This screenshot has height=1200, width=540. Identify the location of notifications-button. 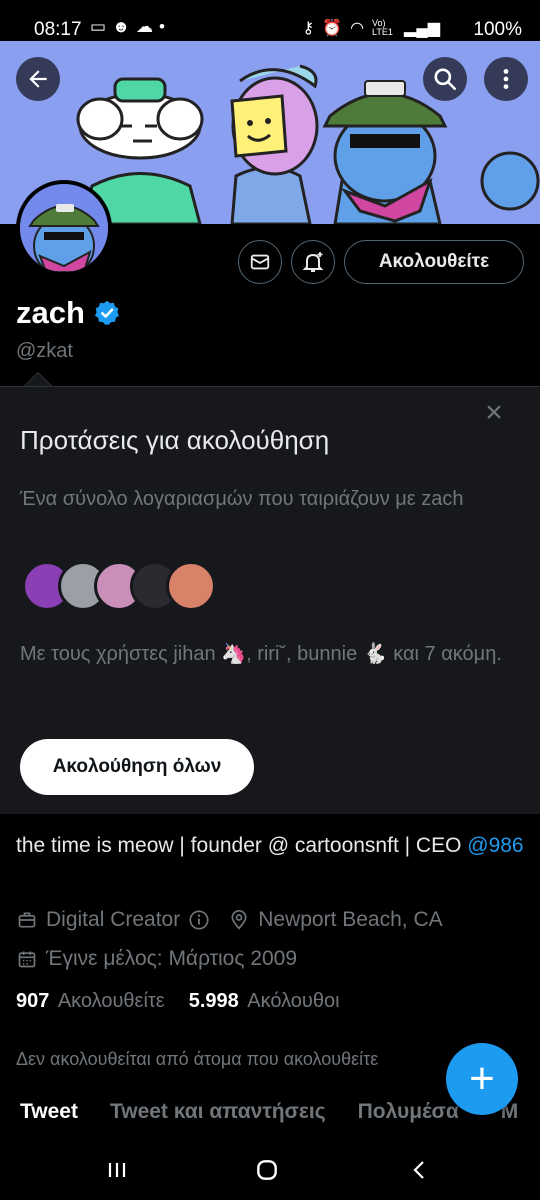
(313, 262).